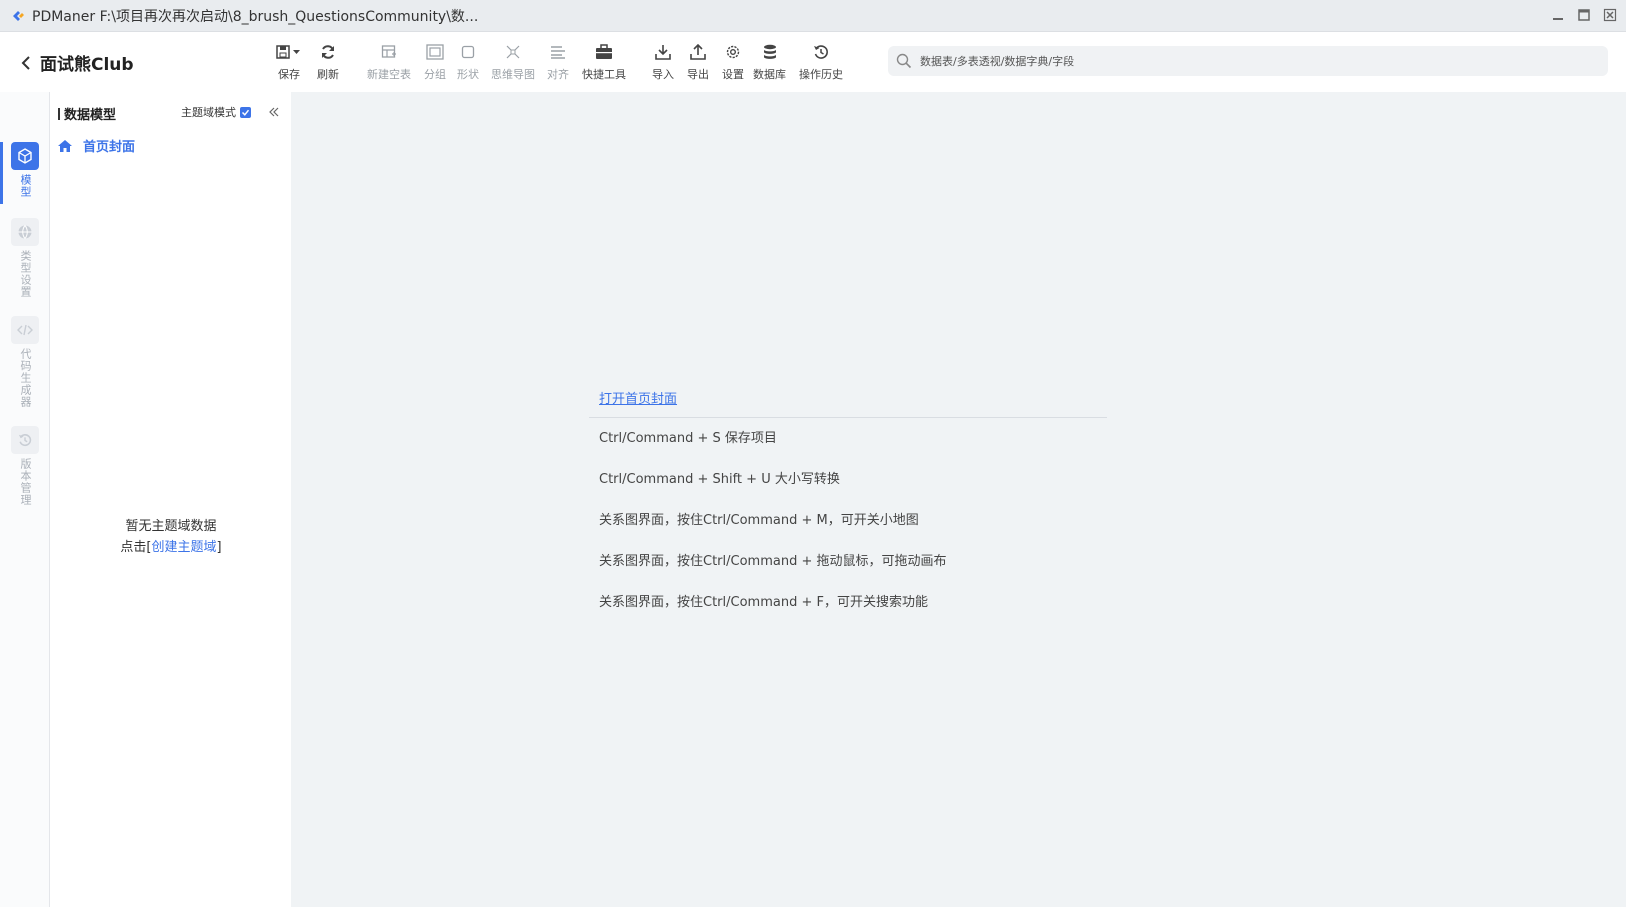 The width and height of the screenshot is (1626, 907). I want to click on rail-item-type-settings: 类型设置, so click(25, 258).